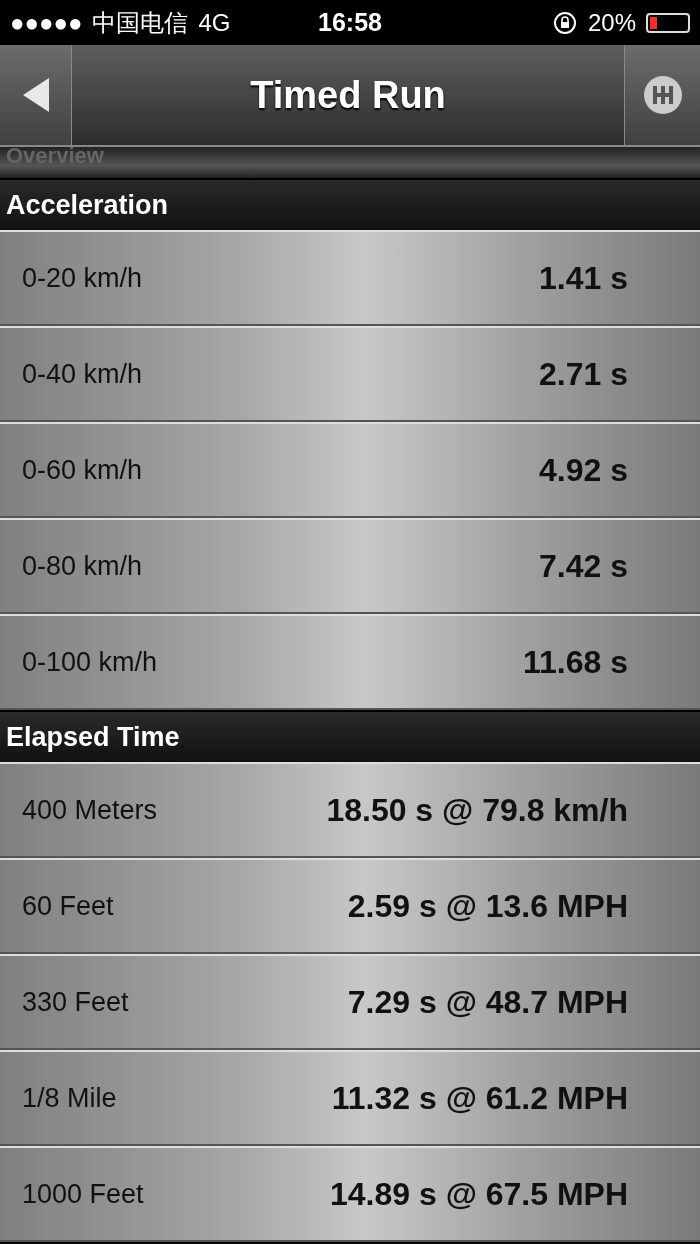 Image resolution: width=700 pixels, height=1244 pixels. I want to click on gear-shifter-icon, so click(662, 95).